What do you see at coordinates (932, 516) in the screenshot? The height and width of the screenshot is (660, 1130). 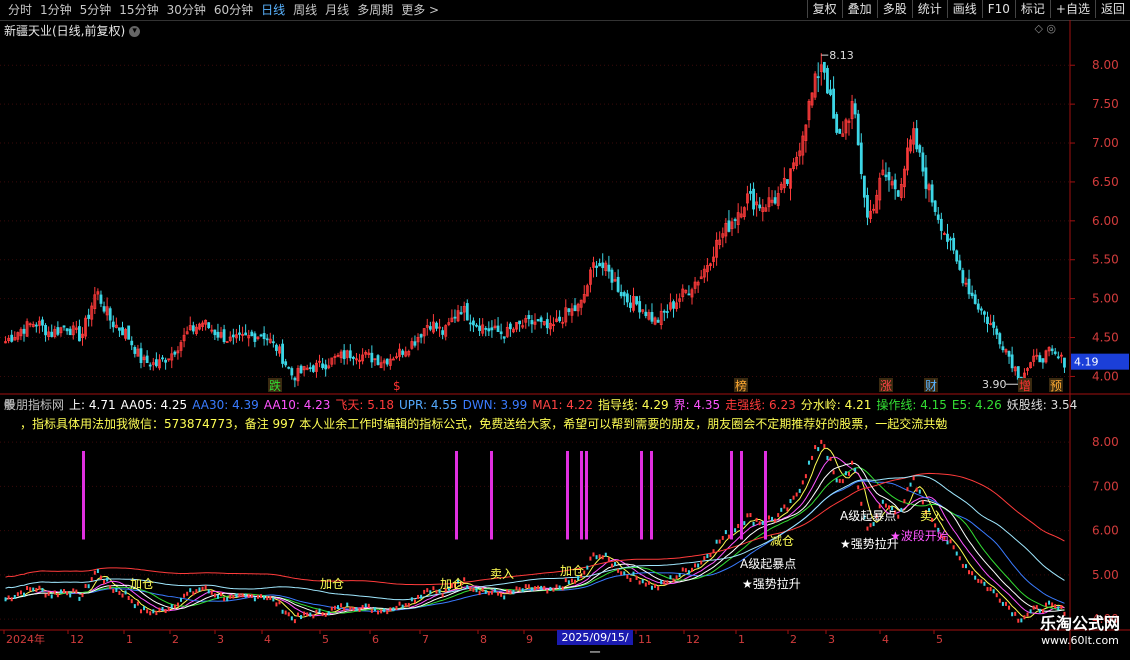 I see `indicator-marker-11: 卖入` at bounding box center [932, 516].